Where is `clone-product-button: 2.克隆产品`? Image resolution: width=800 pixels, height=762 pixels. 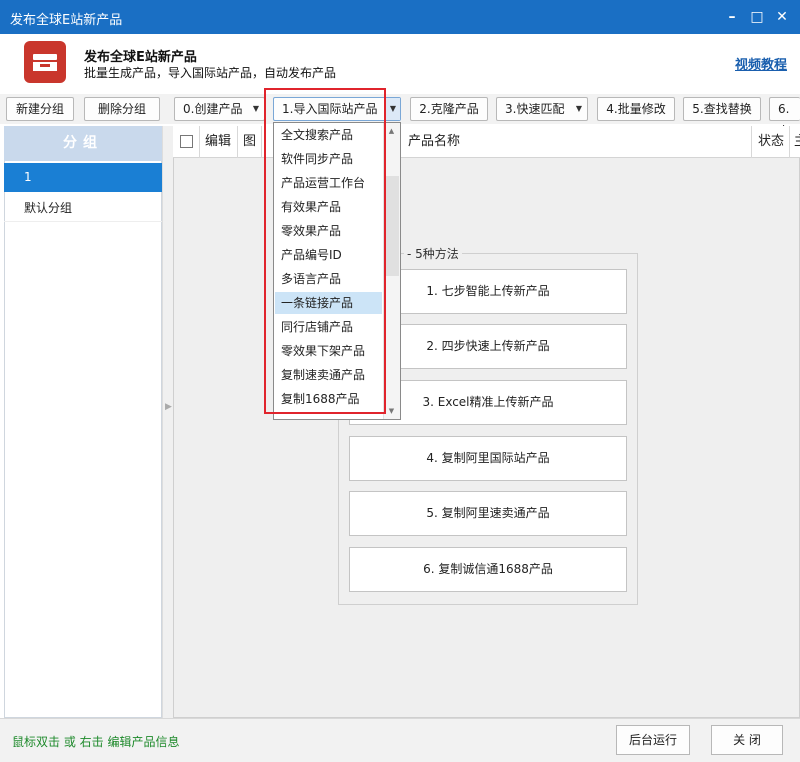 clone-product-button: 2.克隆产品 is located at coordinates (449, 109).